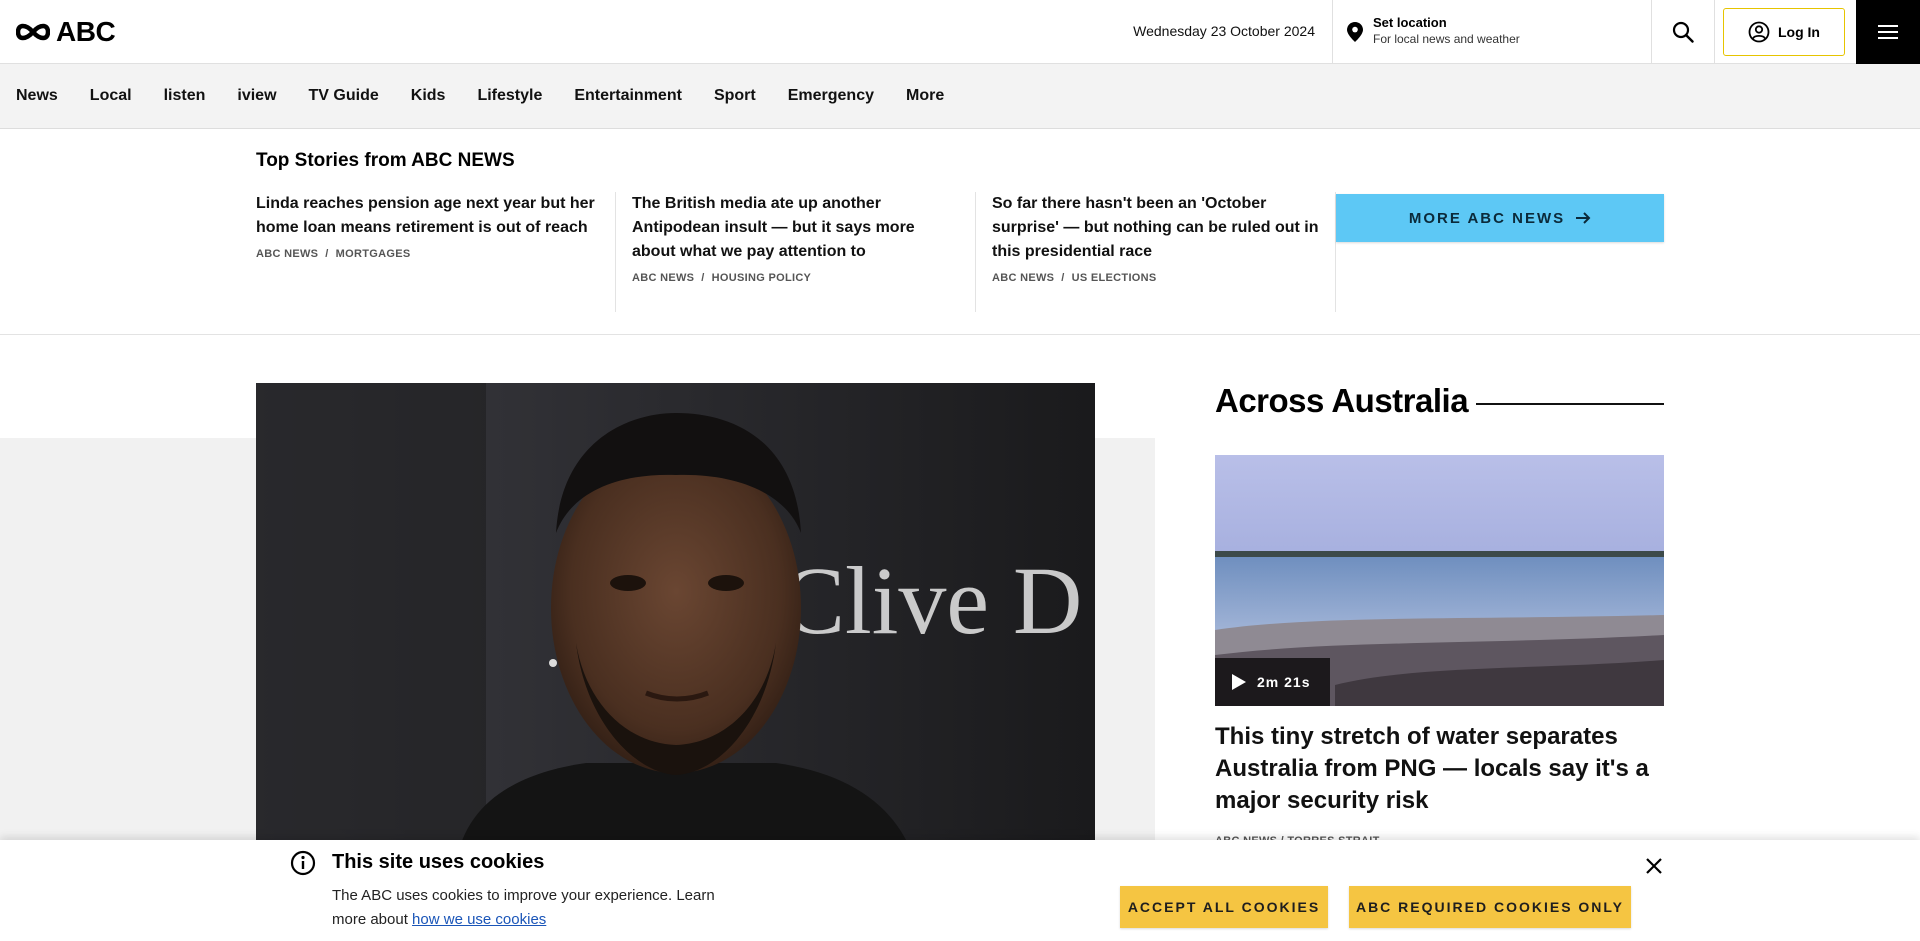  I want to click on nav-item-sport: Sport, so click(735, 96).